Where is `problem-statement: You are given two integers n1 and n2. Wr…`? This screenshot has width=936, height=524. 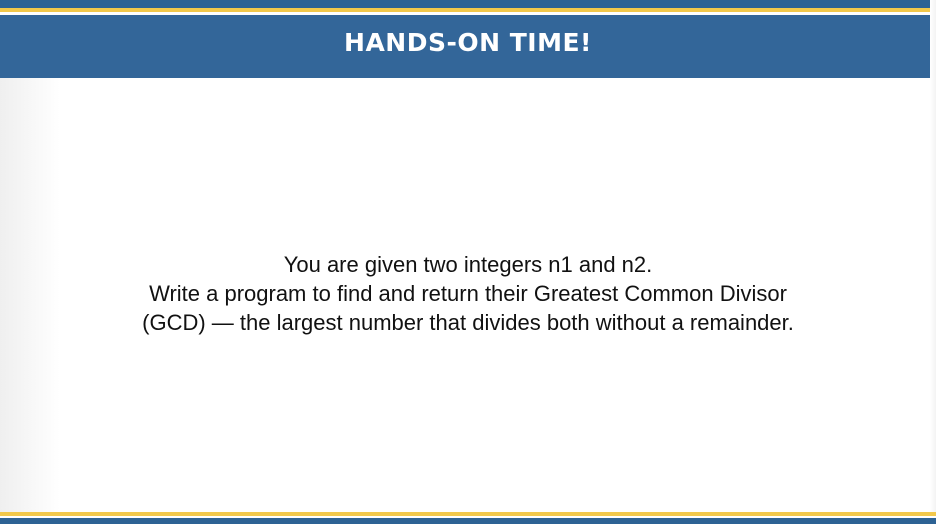
problem-statement: You are given two integers n1 and n2. Wr… is located at coordinates (468, 293).